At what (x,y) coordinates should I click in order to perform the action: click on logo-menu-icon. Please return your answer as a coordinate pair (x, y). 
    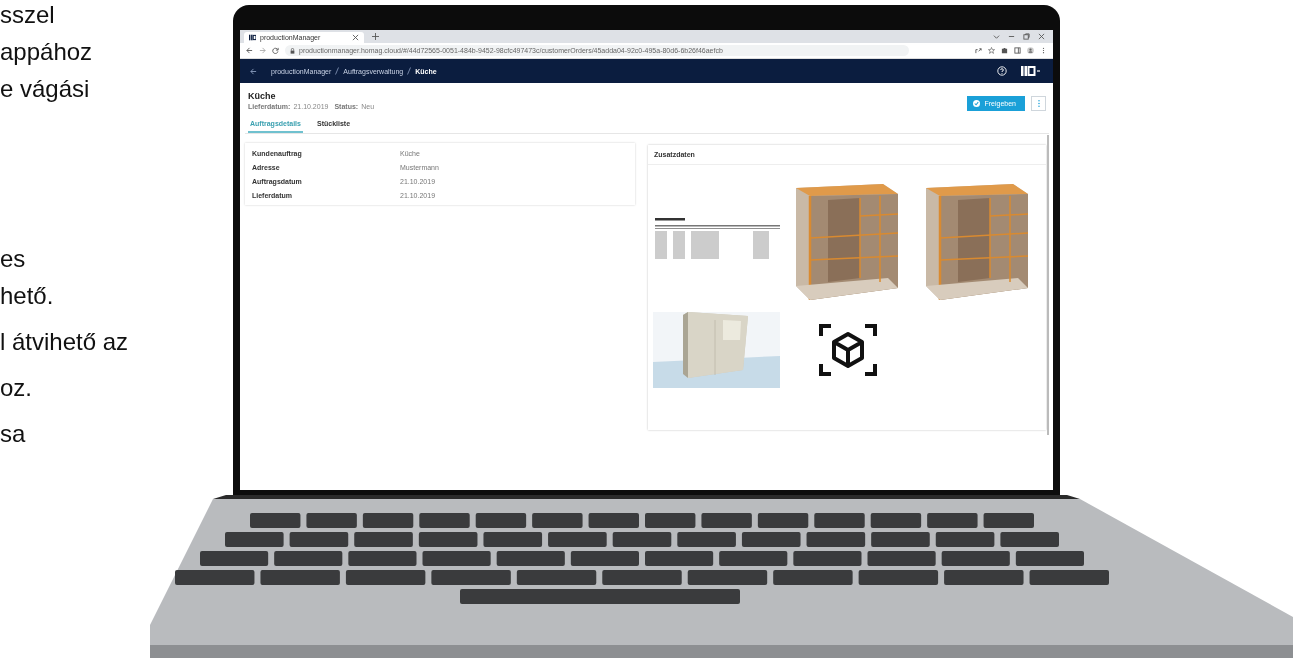
    Looking at the image, I should click on (1031, 71).